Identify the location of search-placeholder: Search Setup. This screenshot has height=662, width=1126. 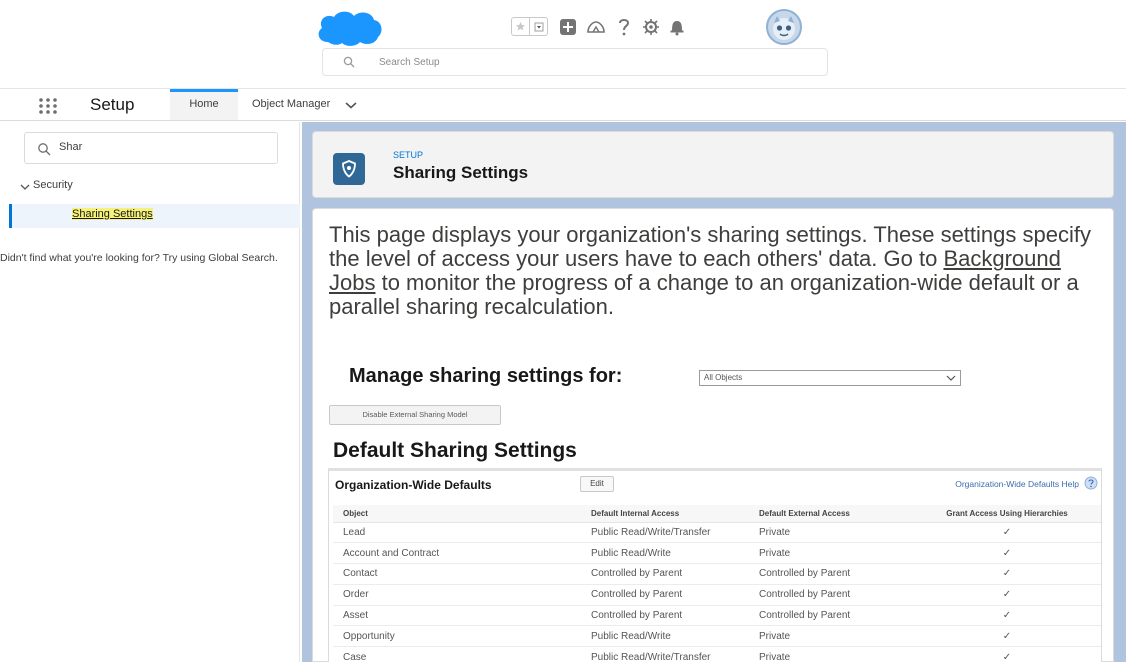
(409, 62).